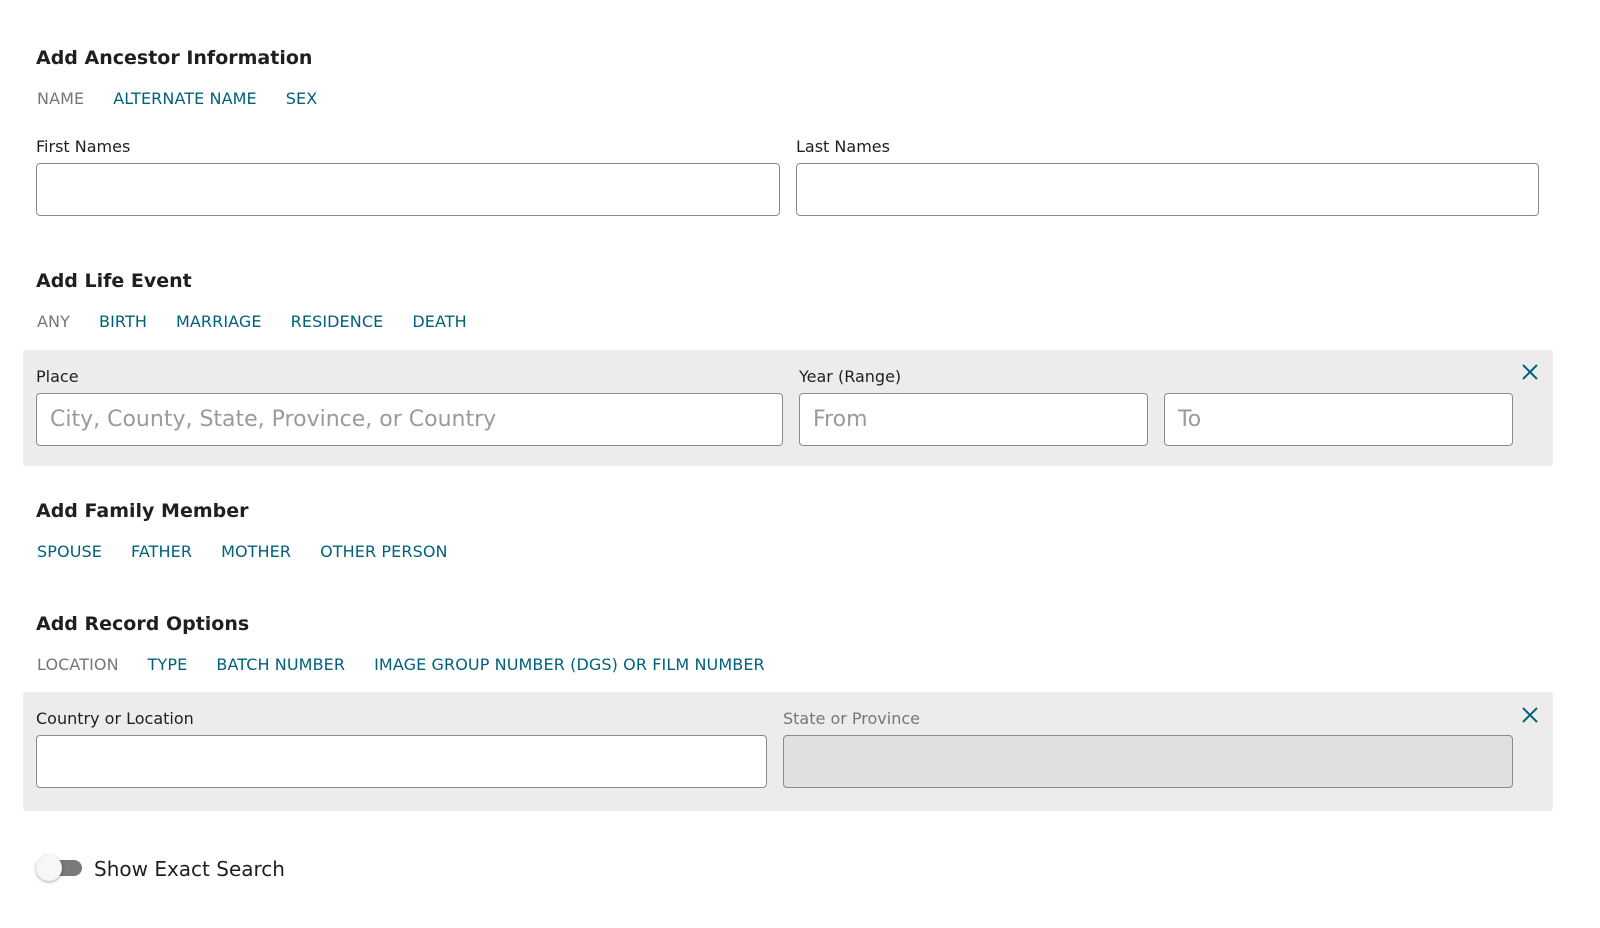 The image size is (1600, 928). I want to click on life-event-heading: Add Life Event, so click(114, 281).